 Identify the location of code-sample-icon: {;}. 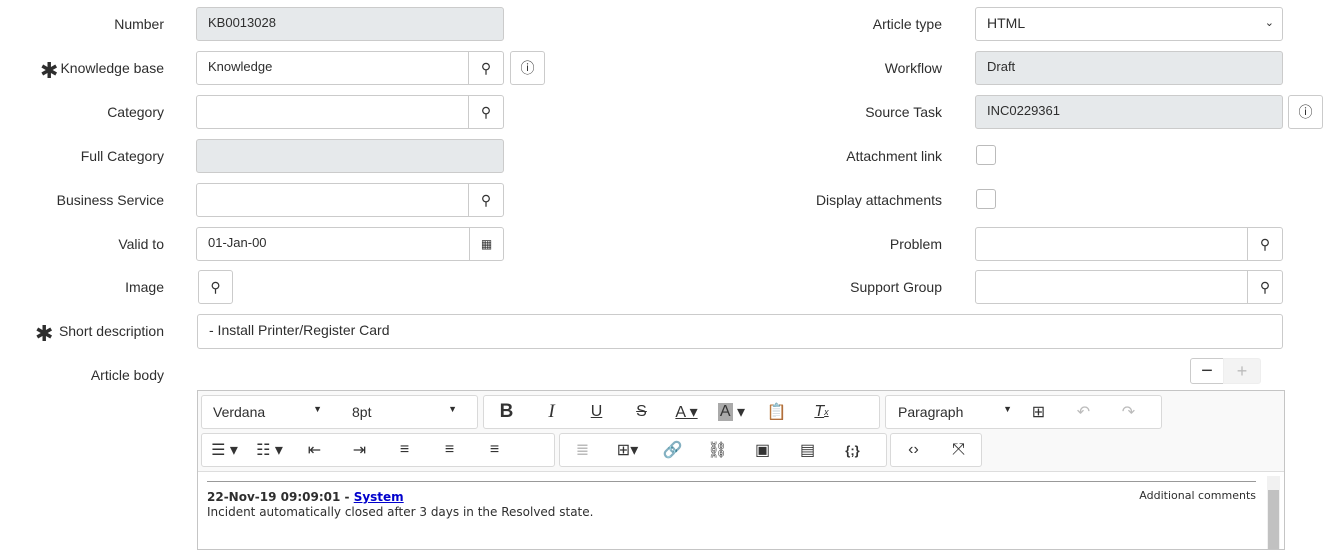
(852, 450).